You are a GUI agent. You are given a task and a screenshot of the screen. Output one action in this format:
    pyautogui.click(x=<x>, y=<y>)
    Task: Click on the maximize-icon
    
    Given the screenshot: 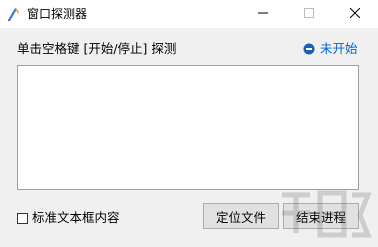 What is the action you would take?
    pyautogui.click(x=309, y=14)
    